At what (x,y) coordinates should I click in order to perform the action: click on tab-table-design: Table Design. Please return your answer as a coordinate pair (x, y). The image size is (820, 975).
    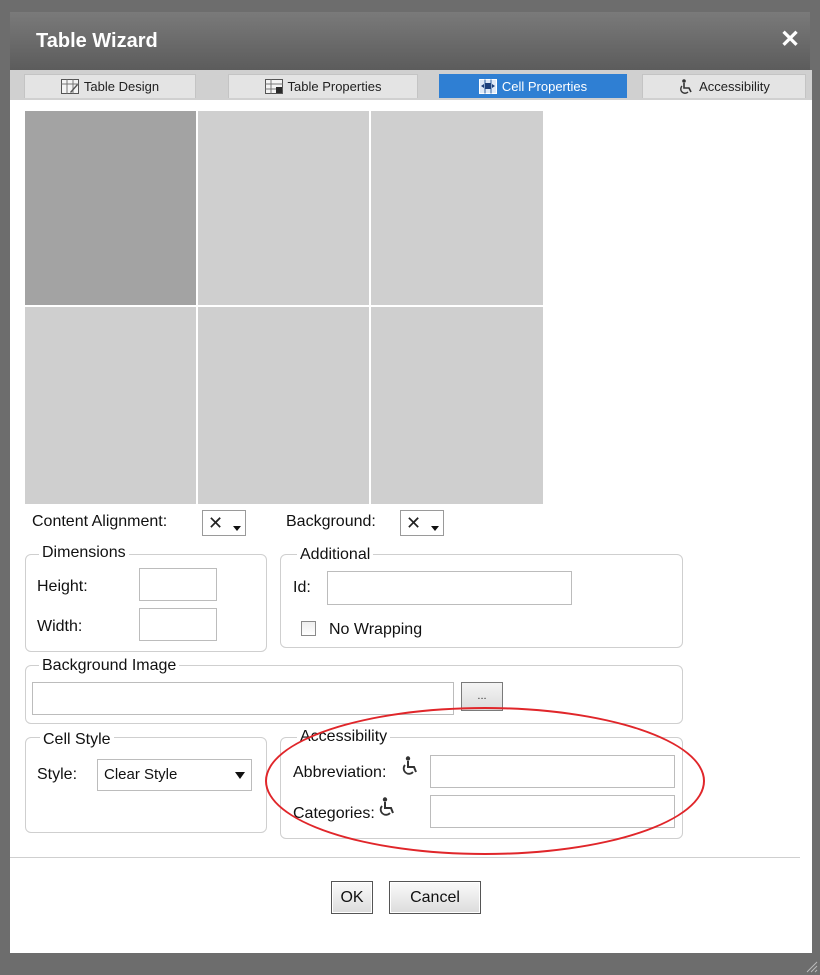
    Looking at the image, I should click on (110, 86).